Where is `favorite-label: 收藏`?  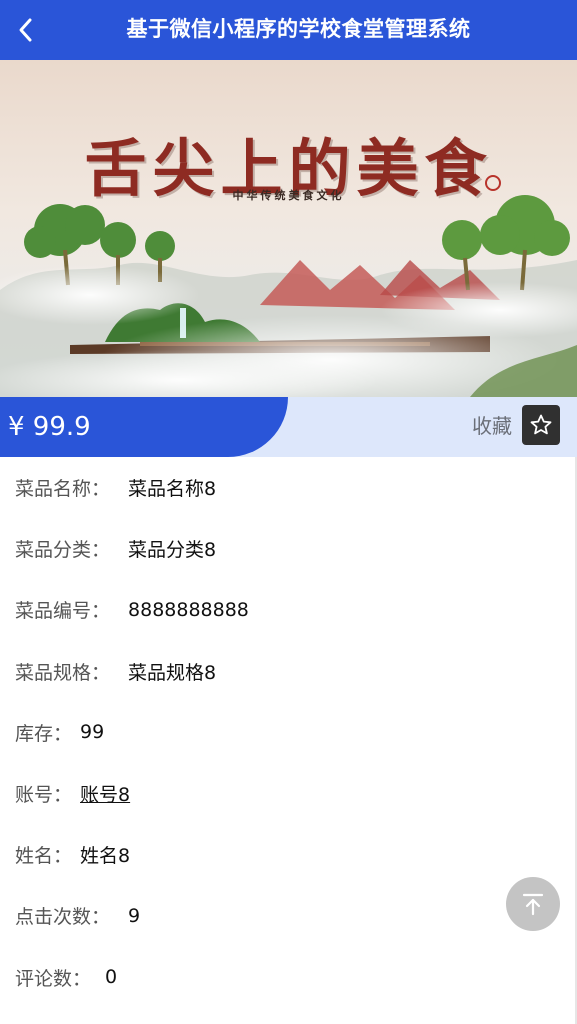 favorite-label: 收藏 is located at coordinates (492, 427).